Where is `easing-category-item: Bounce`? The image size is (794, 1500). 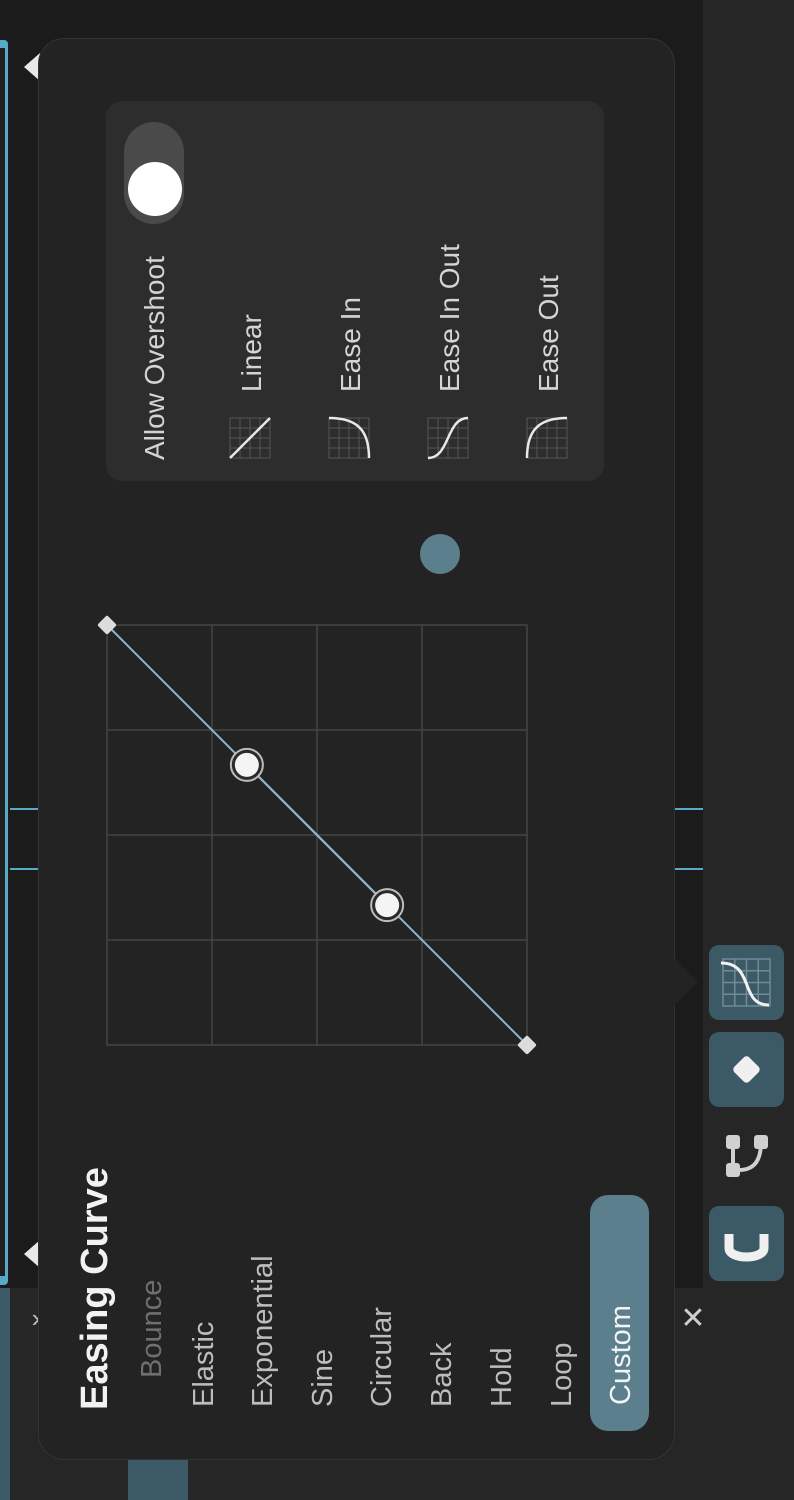
easing-category-item: Bounce is located at coordinates (152, 1329).